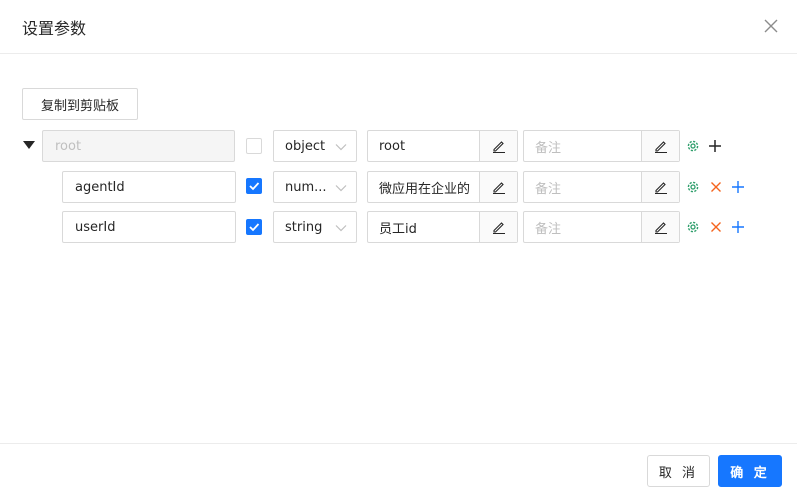 The image size is (797, 499). Describe the element at coordinates (771, 26) in the screenshot. I see `close-icon` at that location.